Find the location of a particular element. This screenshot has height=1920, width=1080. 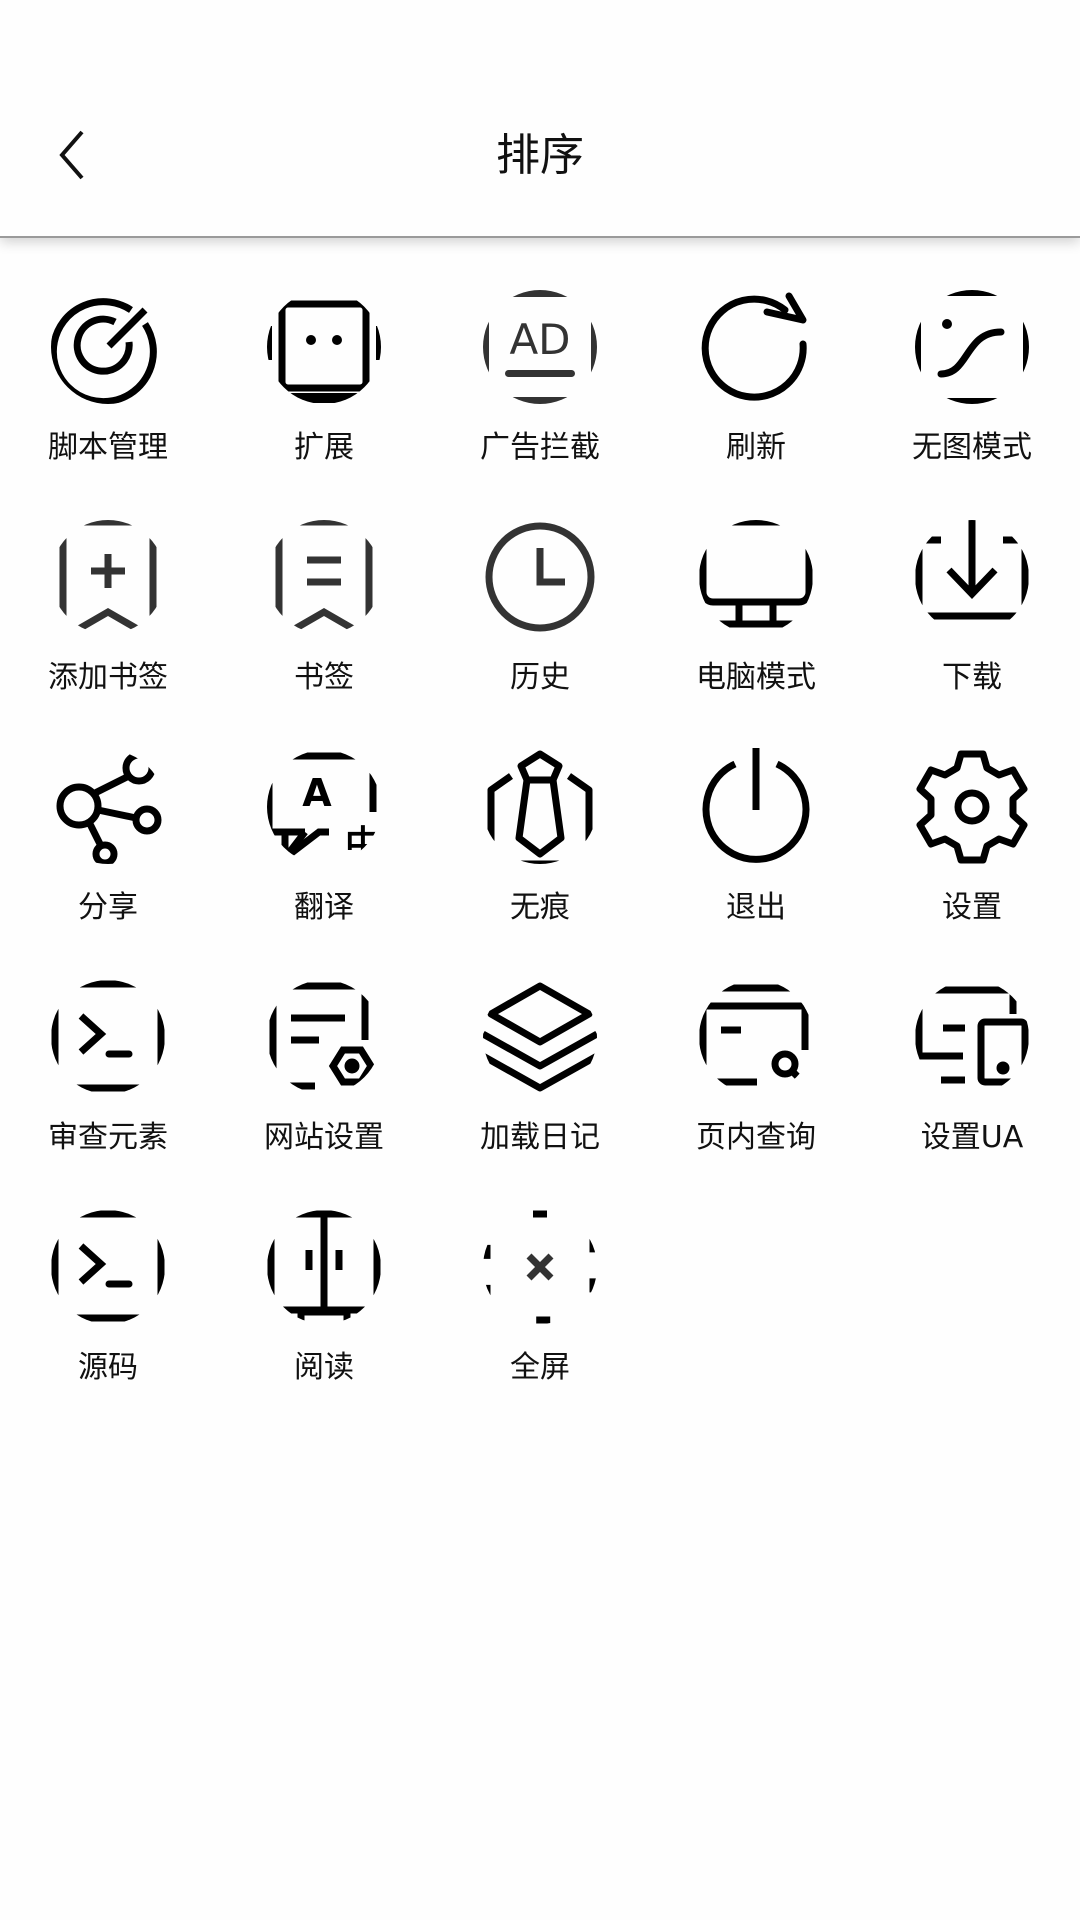

menu-item-label: 电脑模式 is located at coordinates (756, 677).